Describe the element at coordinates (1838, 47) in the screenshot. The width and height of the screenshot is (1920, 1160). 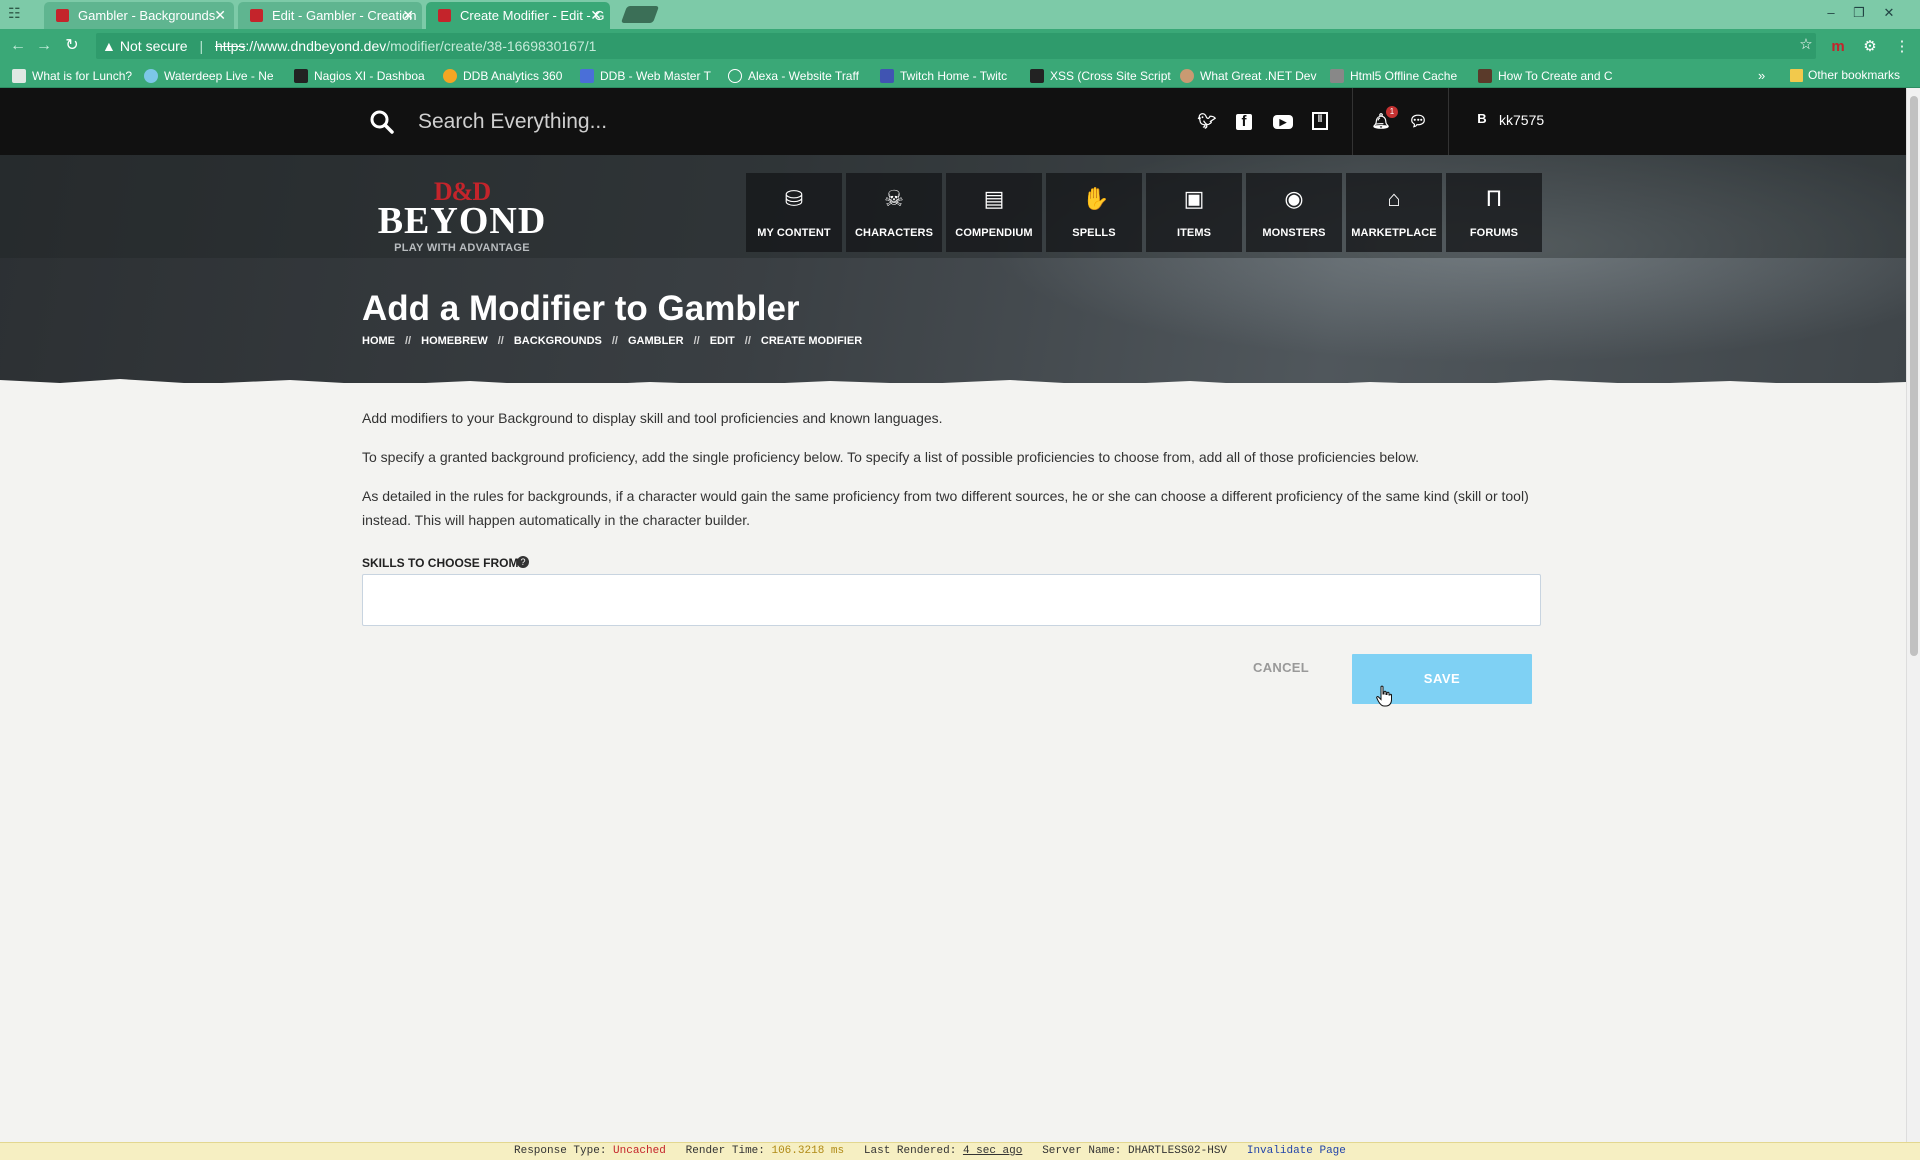
I see `extension-m-icon: m` at that location.